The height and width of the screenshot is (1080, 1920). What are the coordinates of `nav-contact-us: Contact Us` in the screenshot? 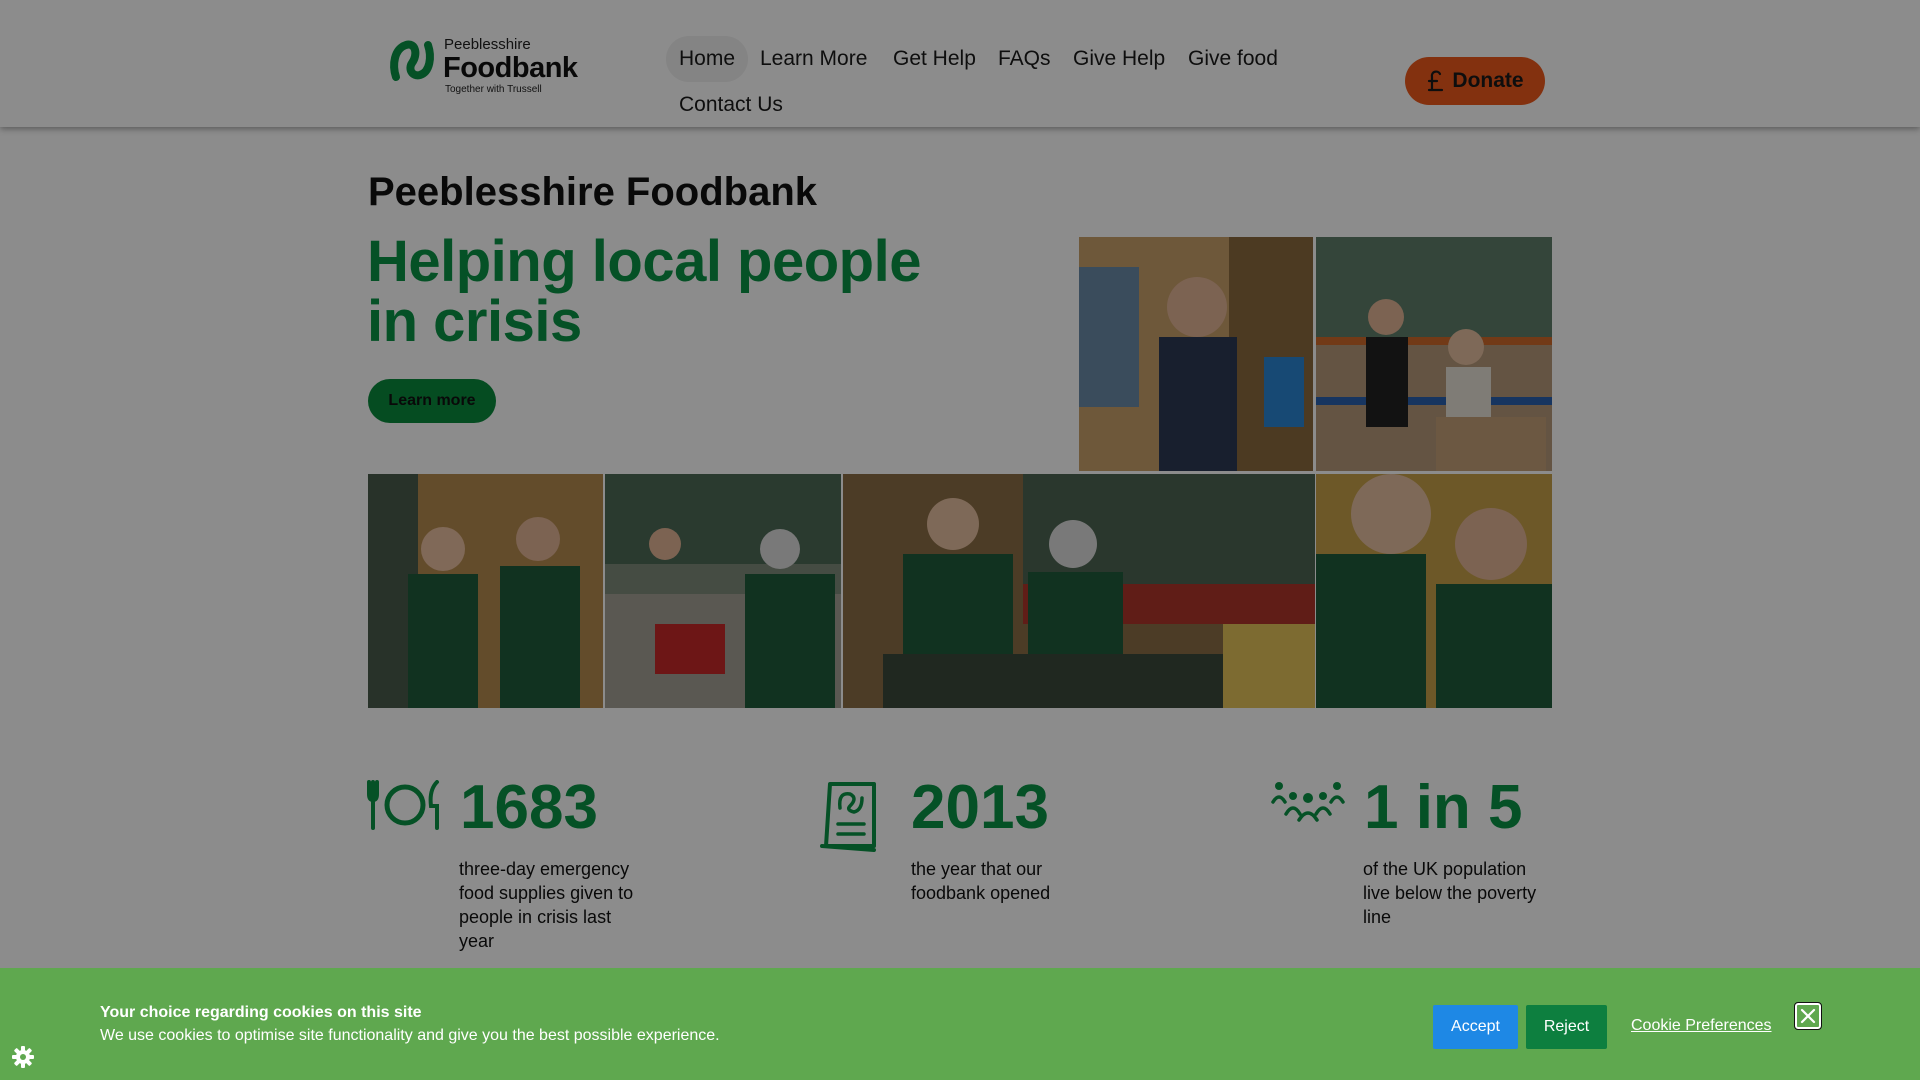 It's located at (731, 105).